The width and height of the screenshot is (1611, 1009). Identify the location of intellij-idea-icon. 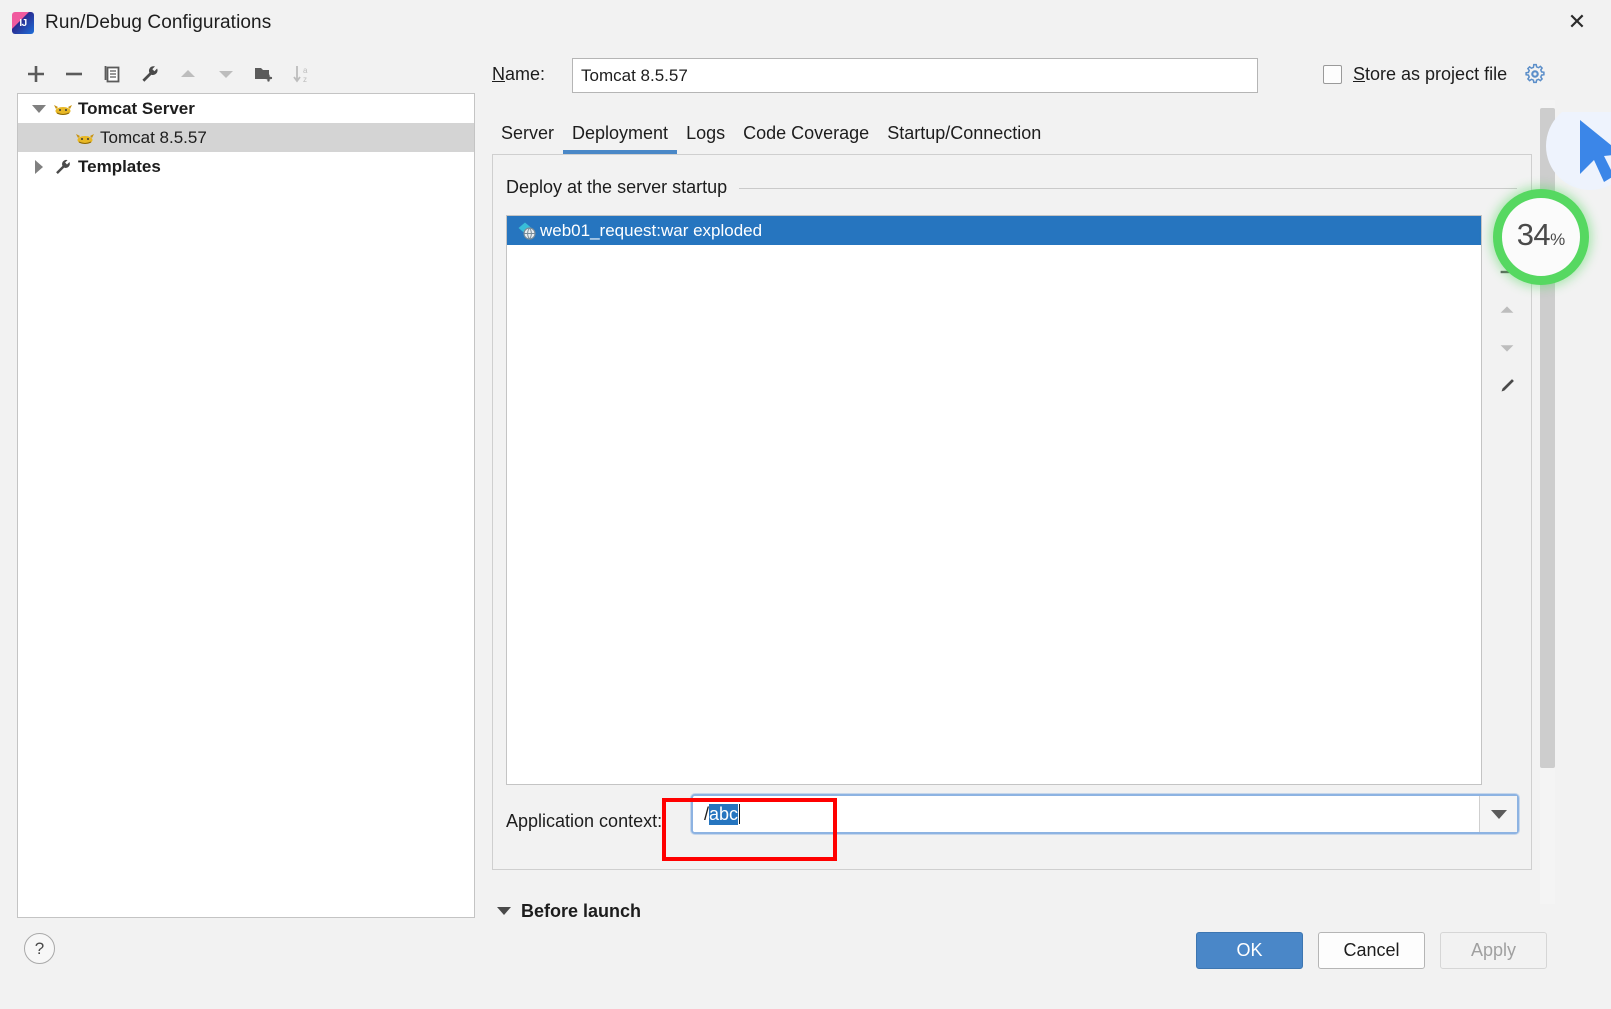
(23, 23).